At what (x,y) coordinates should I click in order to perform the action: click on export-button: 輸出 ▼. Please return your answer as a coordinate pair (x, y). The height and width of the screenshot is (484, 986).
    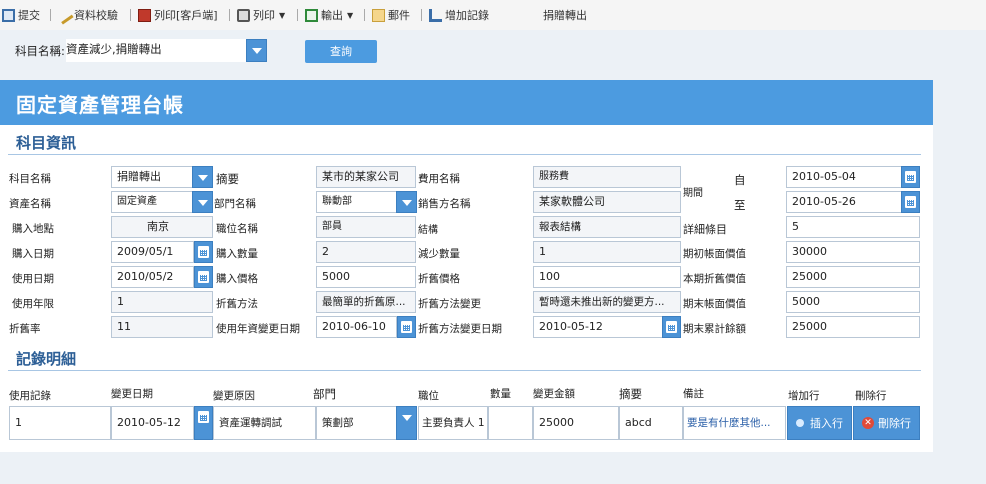
    Looking at the image, I should click on (329, 15).